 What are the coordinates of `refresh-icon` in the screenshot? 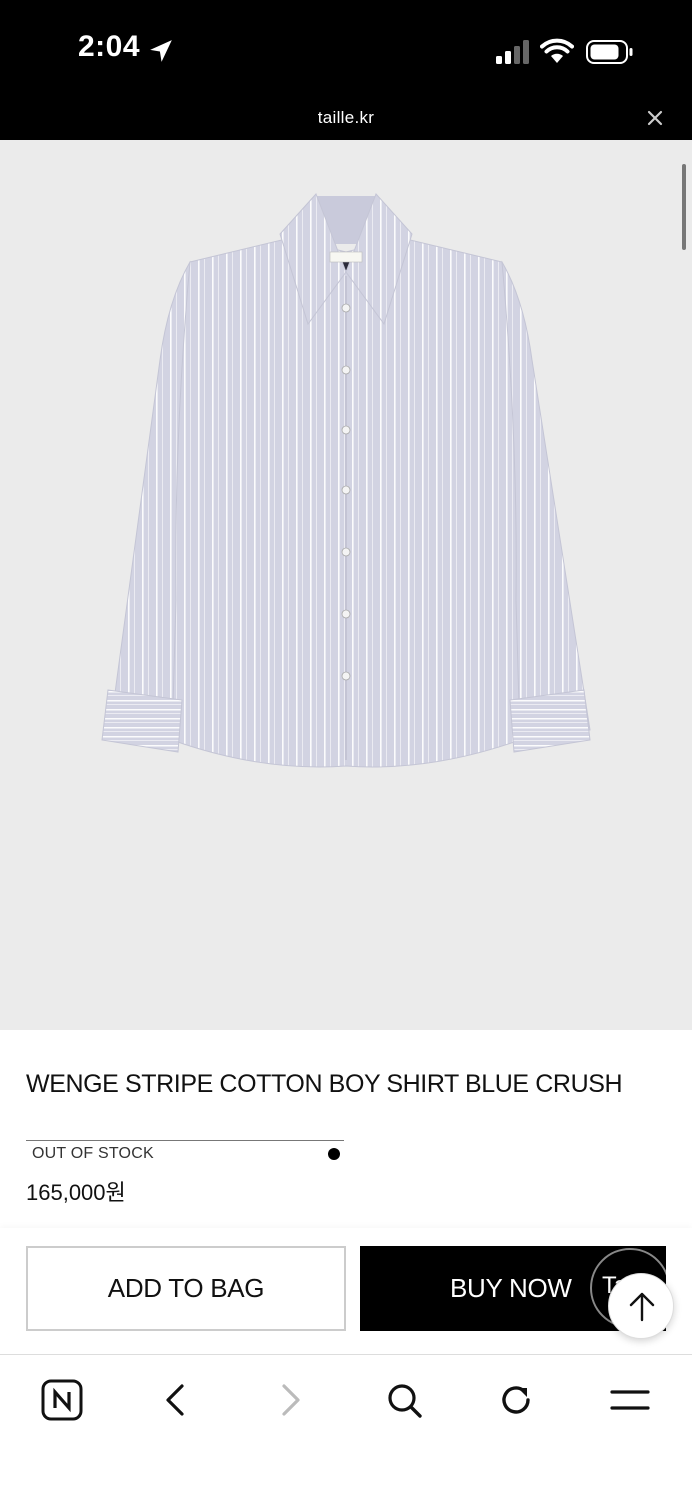 It's located at (516, 1400).